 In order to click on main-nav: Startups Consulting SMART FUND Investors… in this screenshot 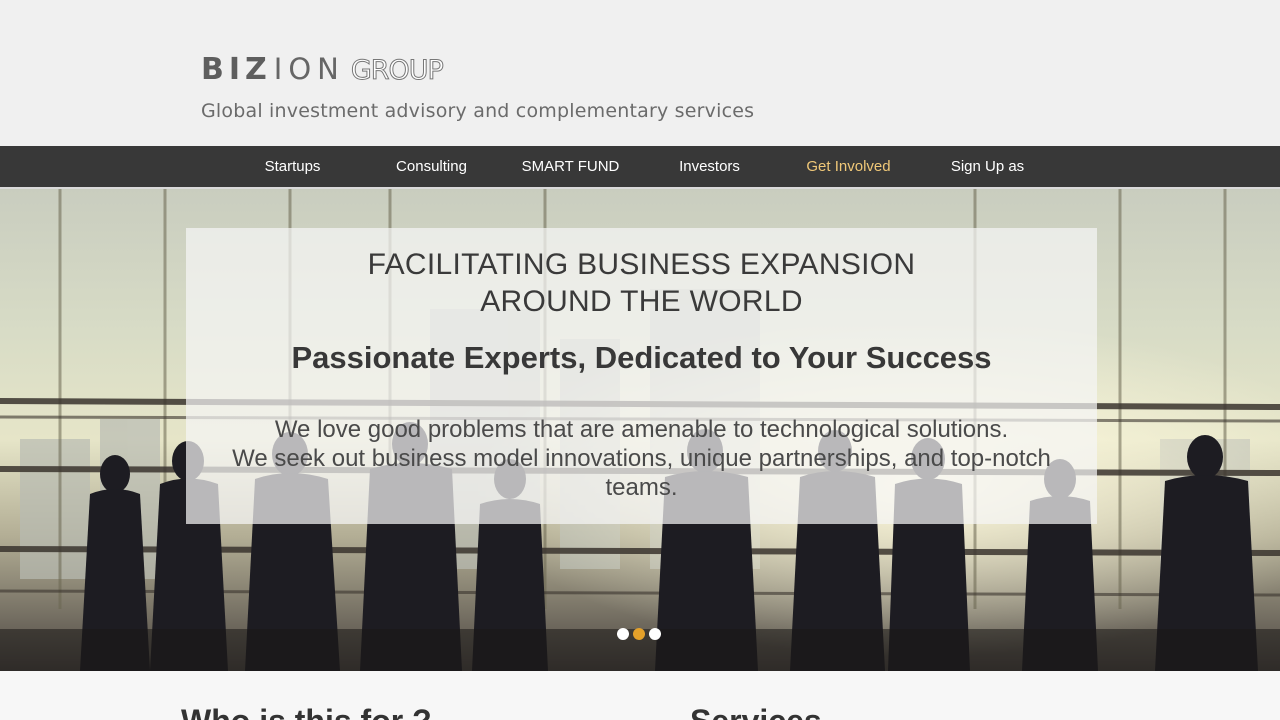, I will do `click(640, 166)`.